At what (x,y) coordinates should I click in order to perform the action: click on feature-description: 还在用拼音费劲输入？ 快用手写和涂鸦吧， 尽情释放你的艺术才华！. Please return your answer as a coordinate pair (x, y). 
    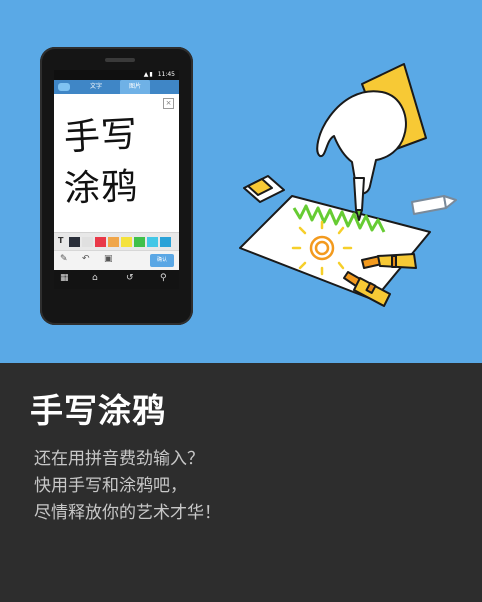
    Looking at the image, I should click on (127, 486).